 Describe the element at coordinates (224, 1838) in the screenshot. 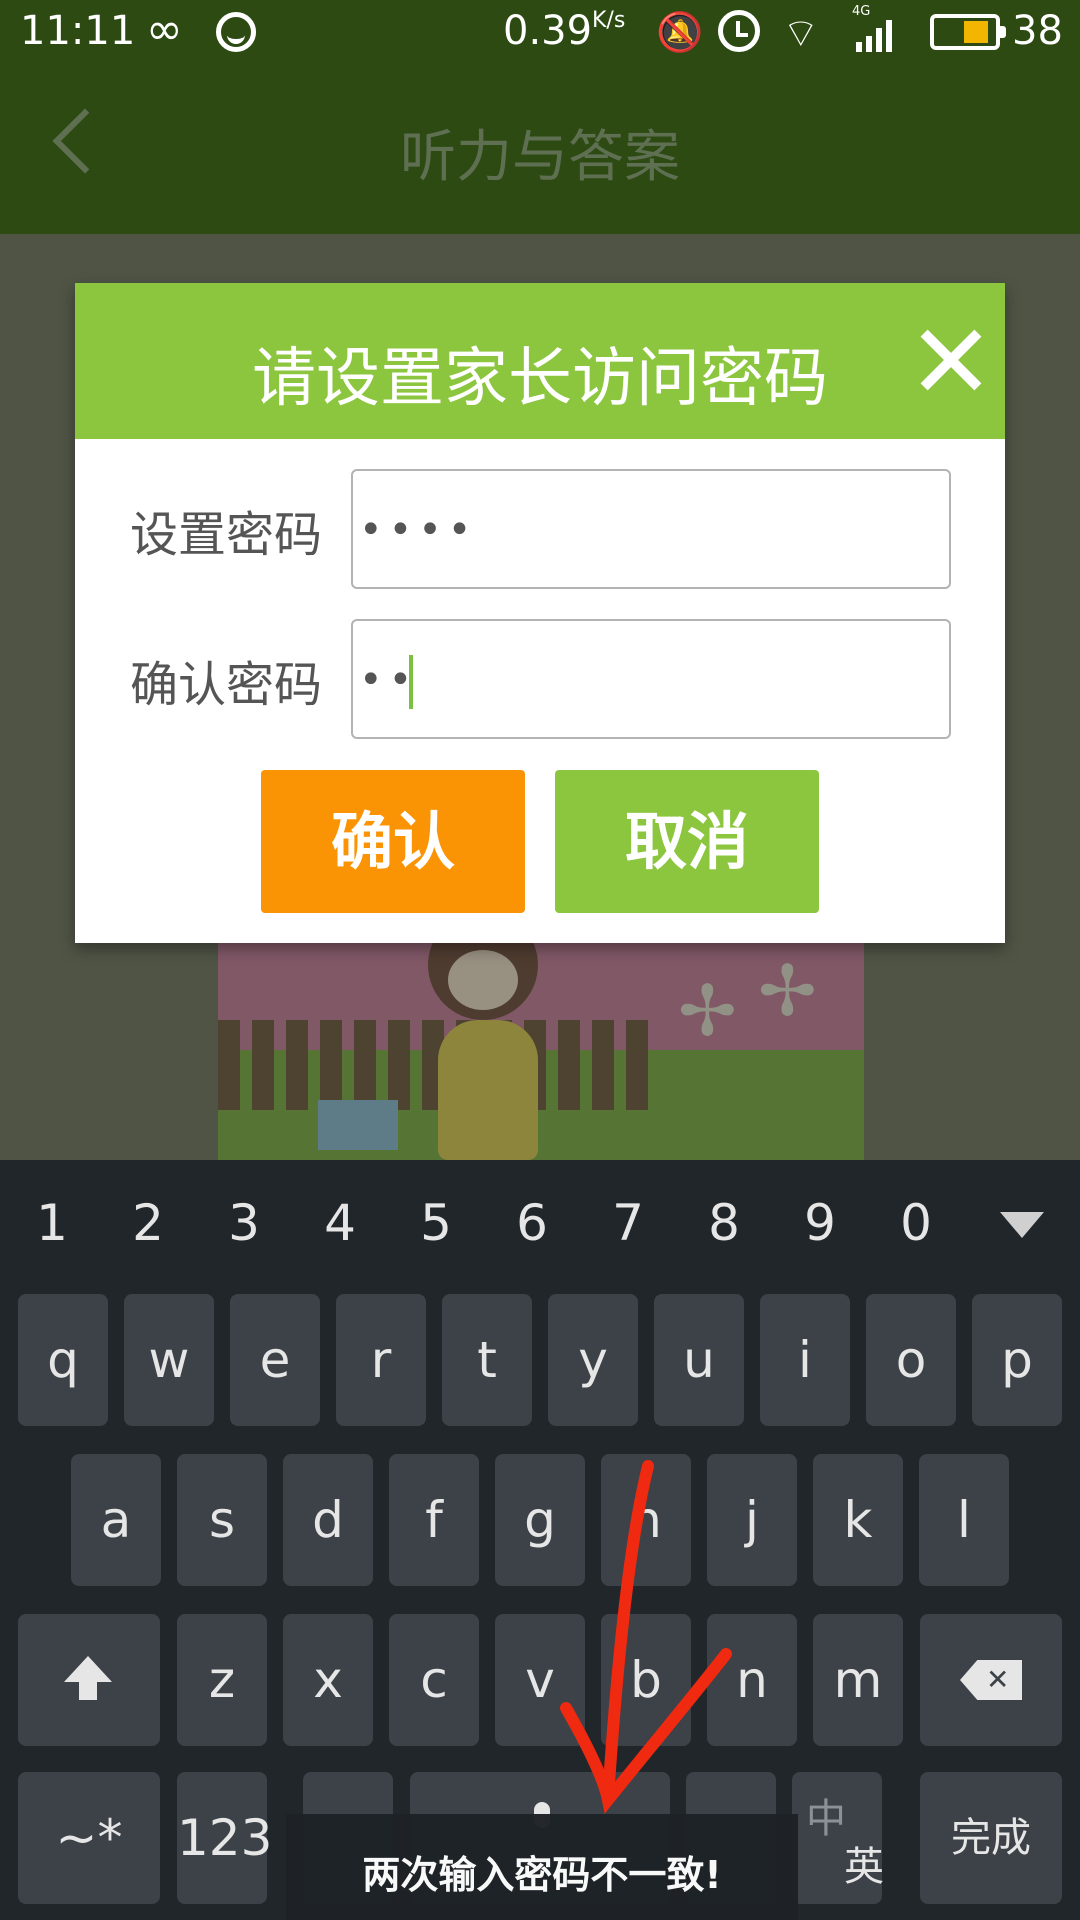

I see `numbers-key: 123` at that location.